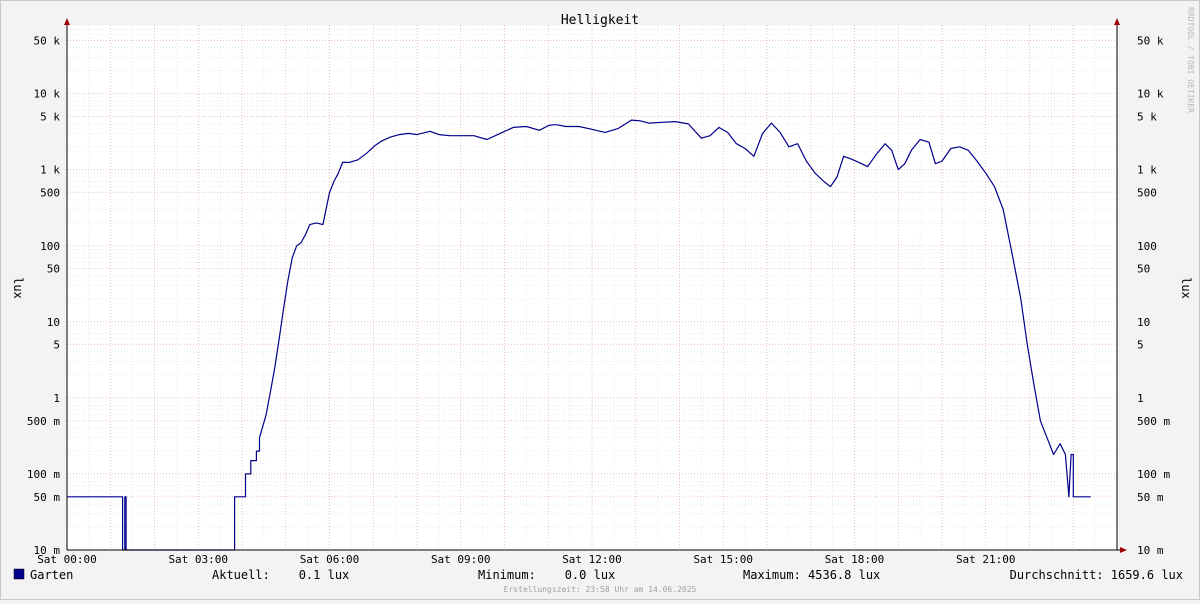 The height and width of the screenshot is (604, 1200). I want to click on legend-swatch, so click(19, 574).